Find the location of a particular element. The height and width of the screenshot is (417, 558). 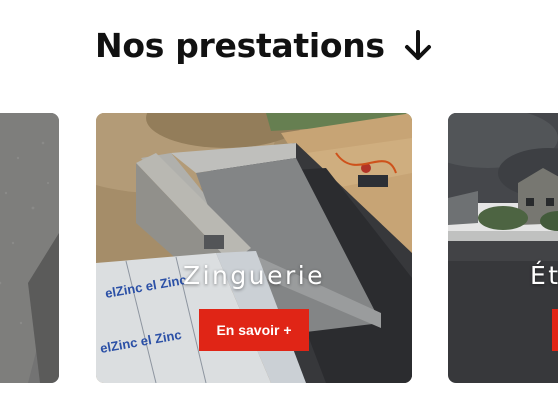

learn-more-button: En savoir + is located at coordinates (254, 330).